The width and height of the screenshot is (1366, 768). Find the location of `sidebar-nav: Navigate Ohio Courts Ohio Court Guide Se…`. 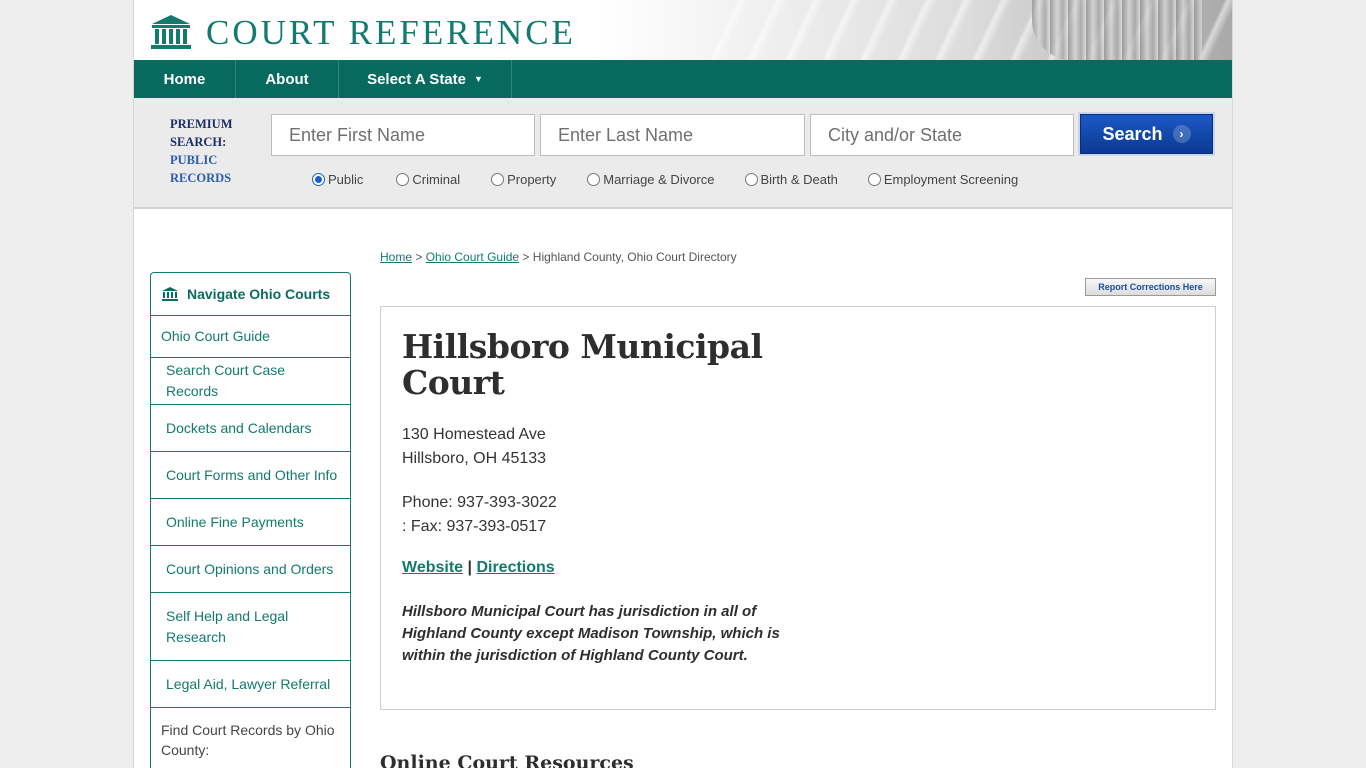

sidebar-nav: Navigate Ohio Courts Ohio Court Guide Se… is located at coordinates (250, 520).